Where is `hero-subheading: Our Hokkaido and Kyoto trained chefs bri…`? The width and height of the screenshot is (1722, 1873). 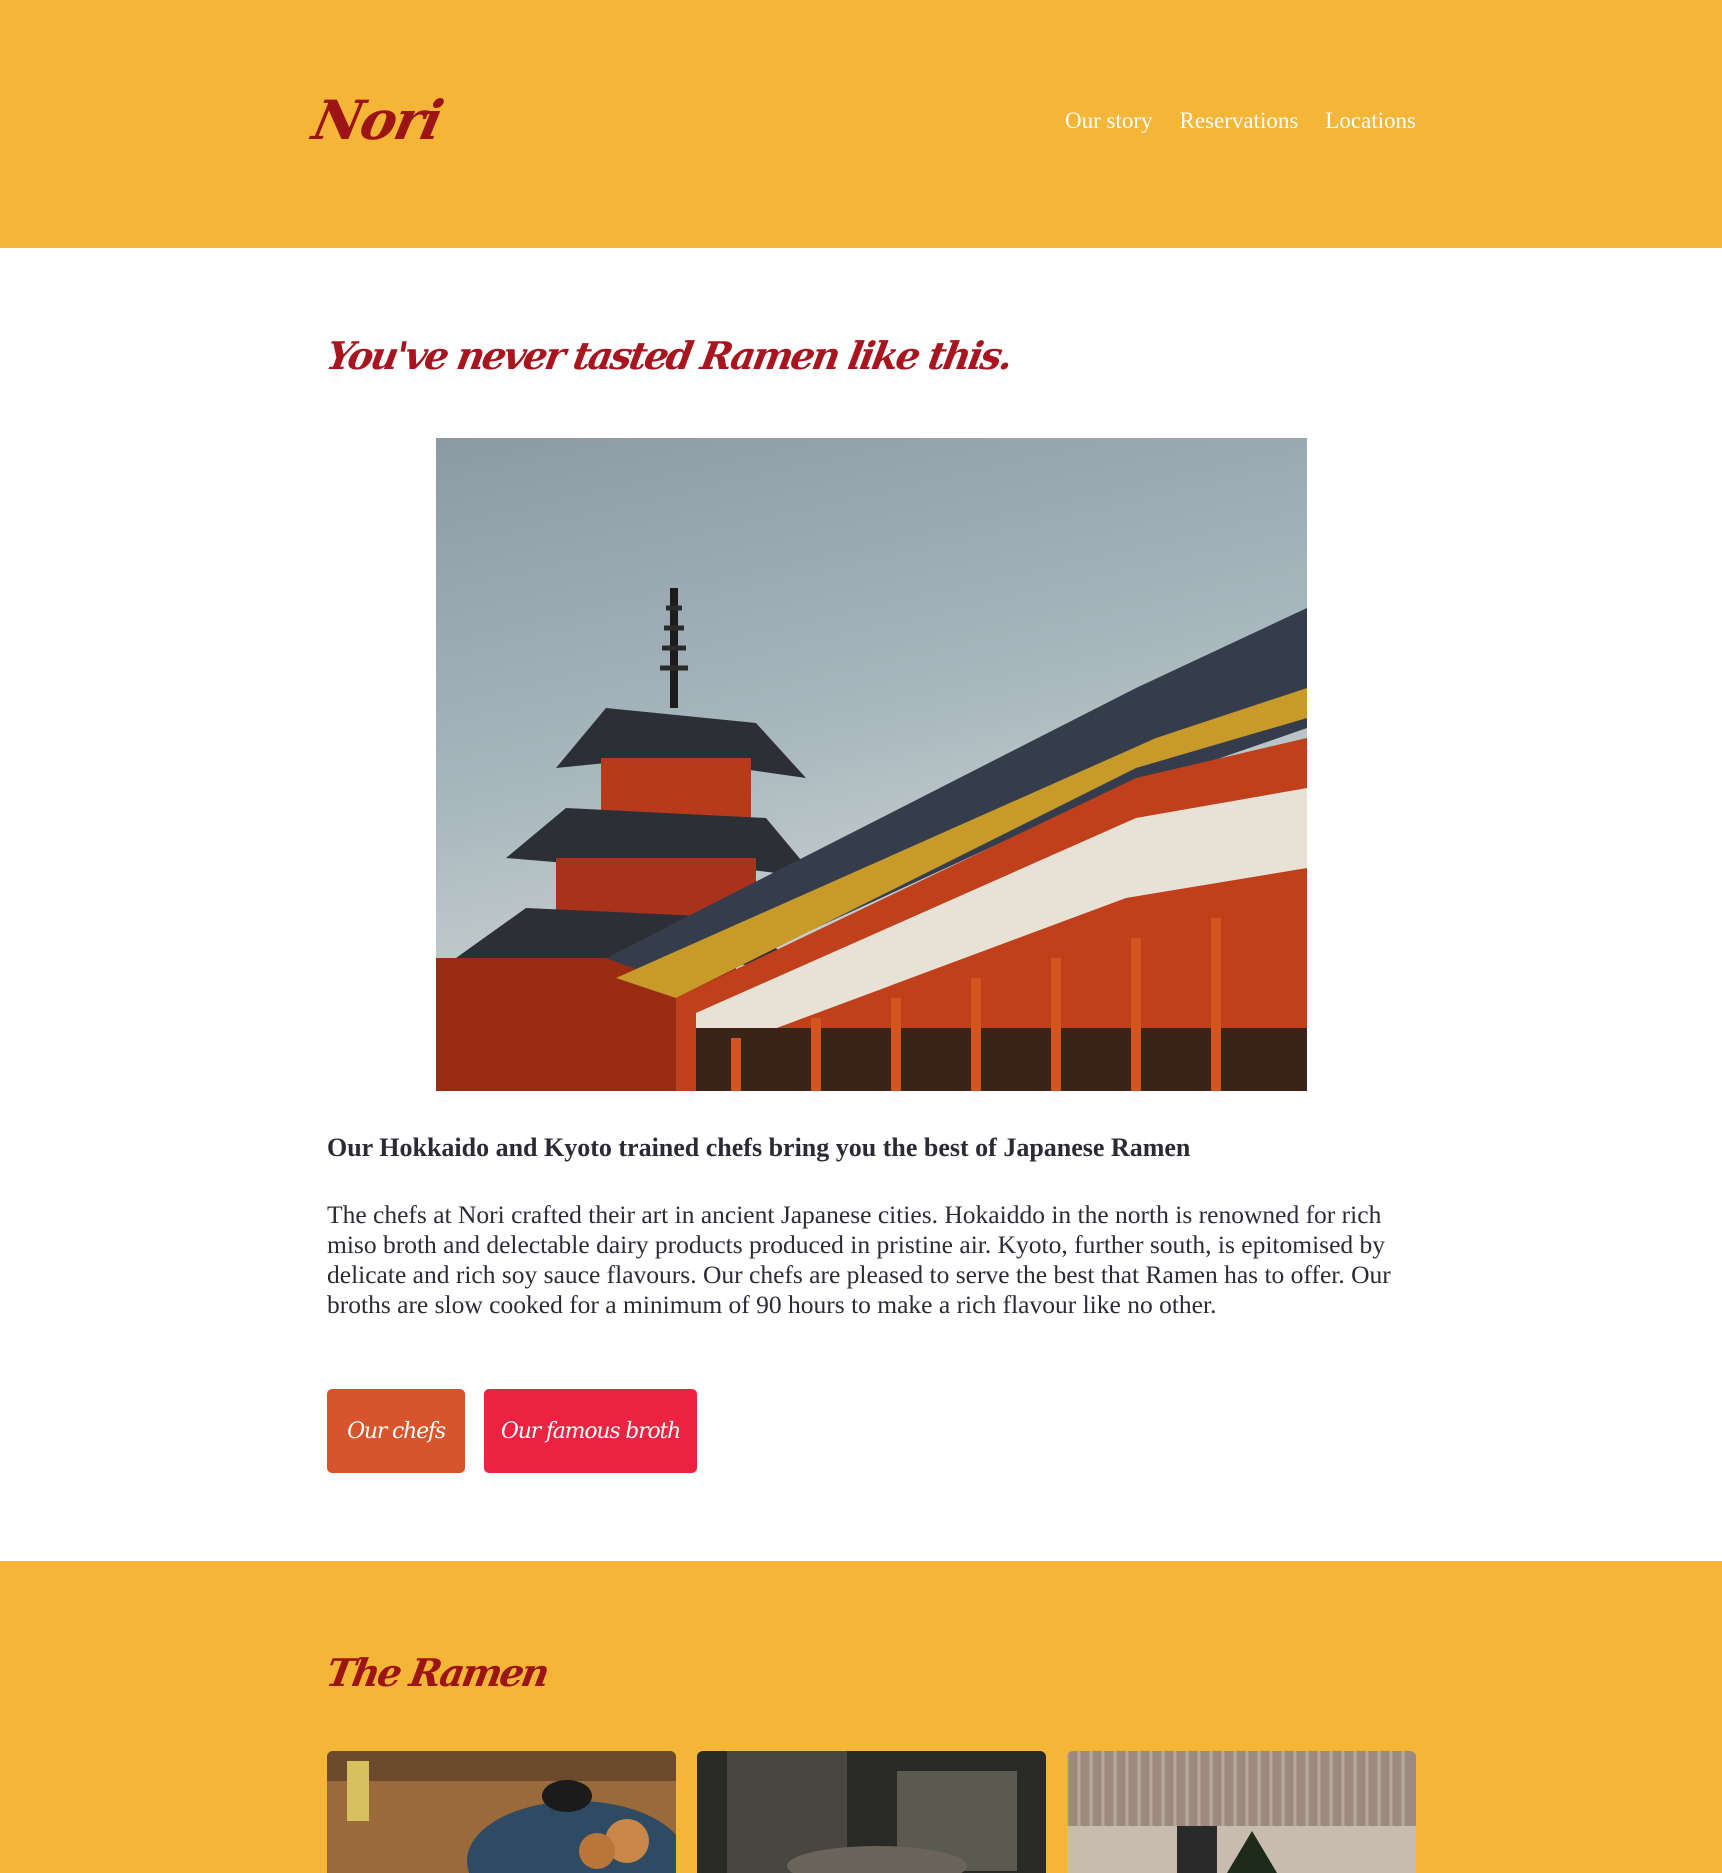
hero-subheading: Our Hokkaido and Kyoto trained chefs bri… is located at coordinates (759, 1147).